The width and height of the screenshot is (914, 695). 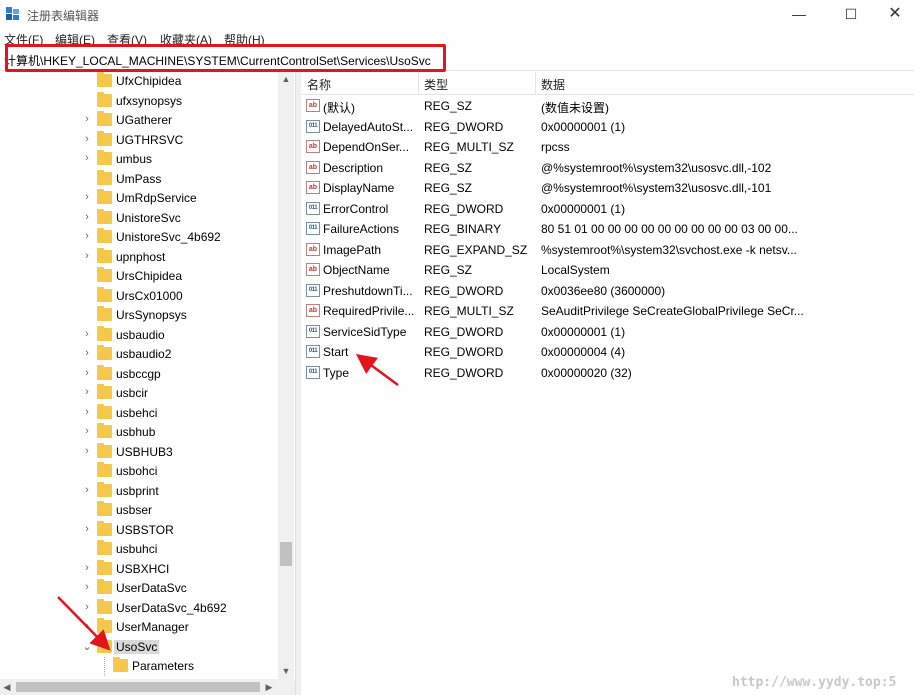 What do you see at coordinates (140, 666) in the screenshot?
I see `tree-item: Parameters` at bounding box center [140, 666].